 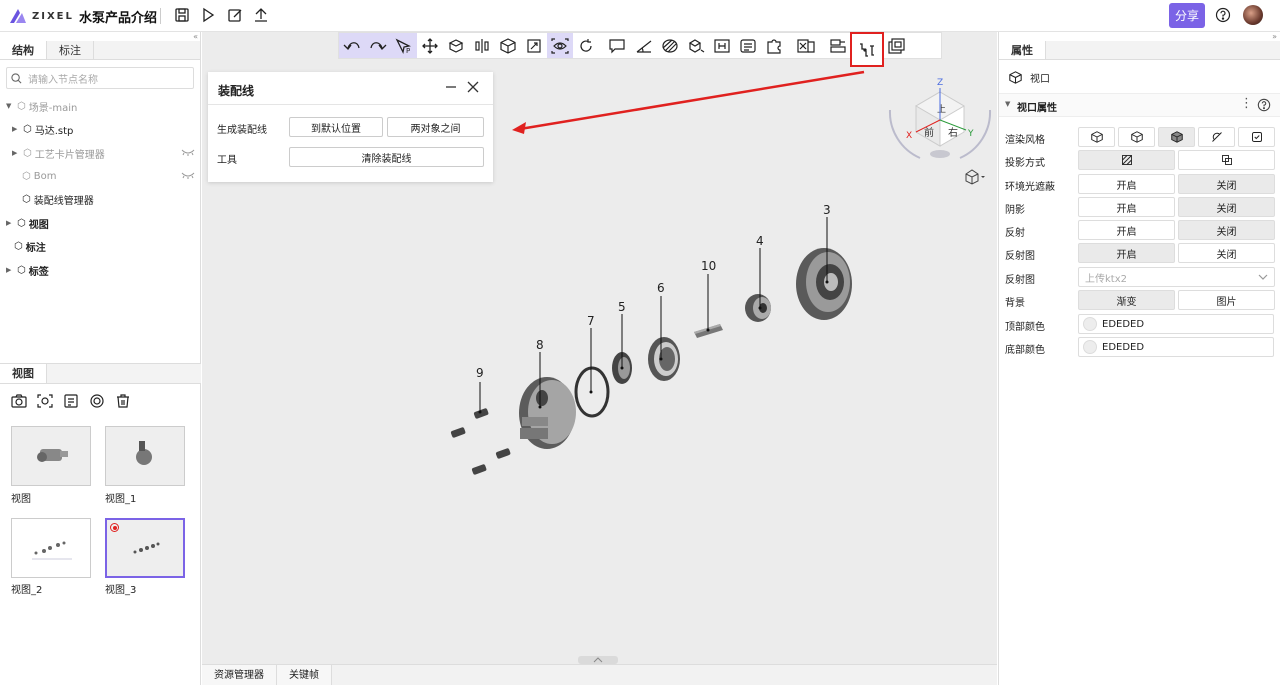 What do you see at coordinates (336, 127) in the screenshot?
I see `to-default-position-button: 到默认位置` at bounding box center [336, 127].